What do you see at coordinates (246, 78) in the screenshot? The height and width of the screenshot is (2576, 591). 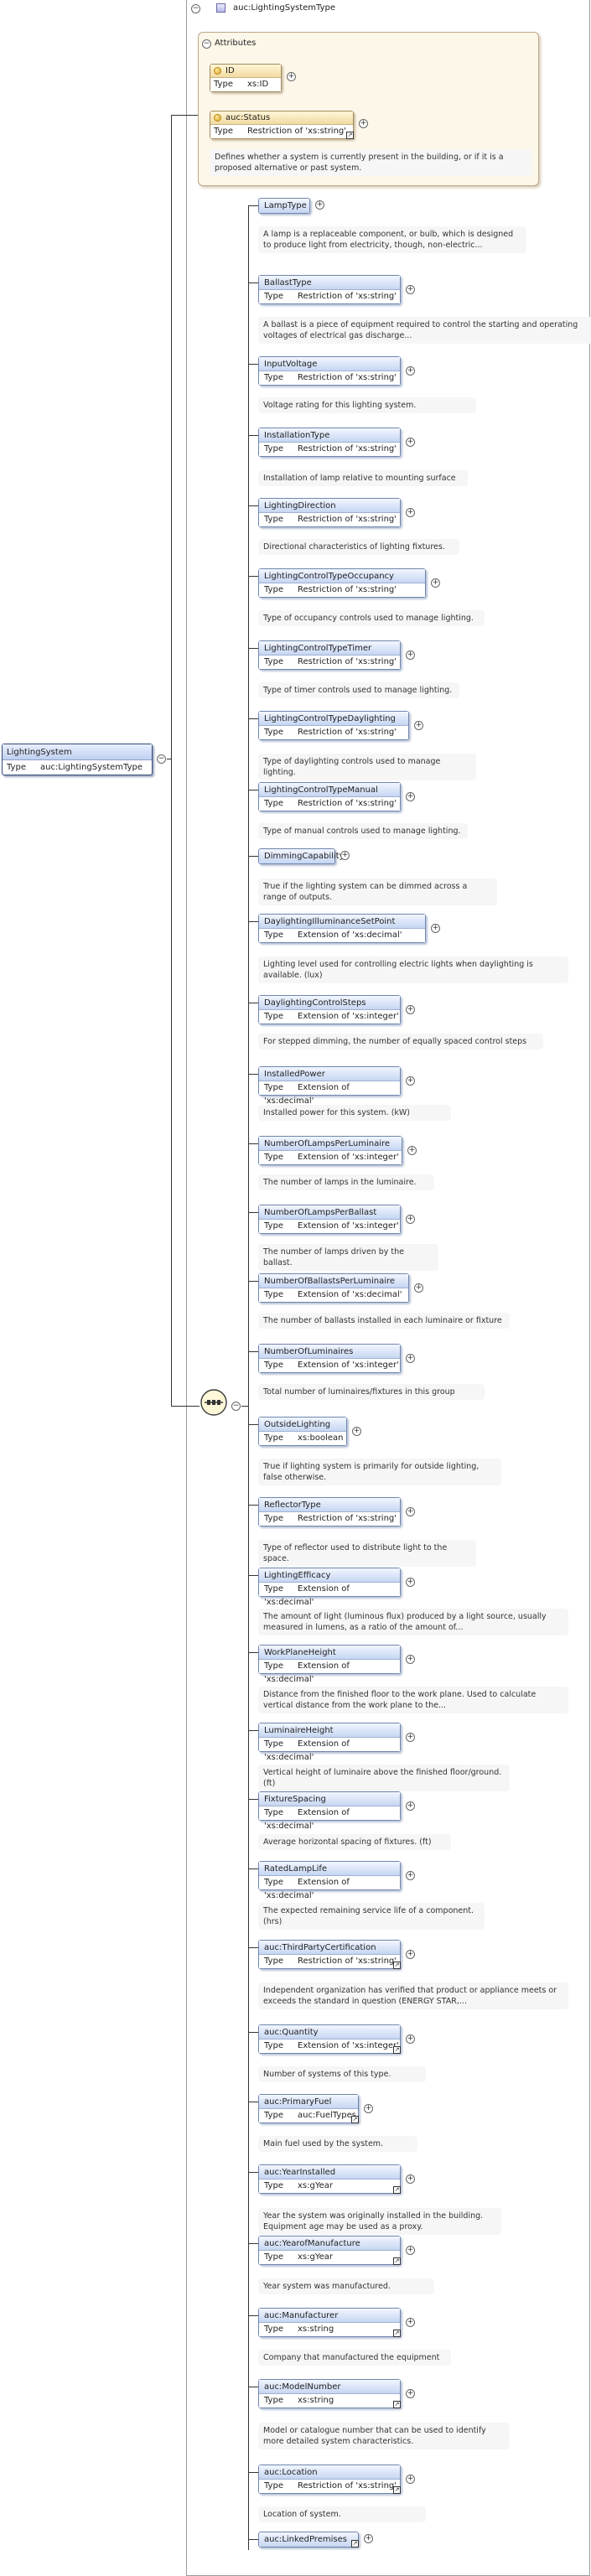 I see `attribute-id: ID Type xs:ID` at bounding box center [246, 78].